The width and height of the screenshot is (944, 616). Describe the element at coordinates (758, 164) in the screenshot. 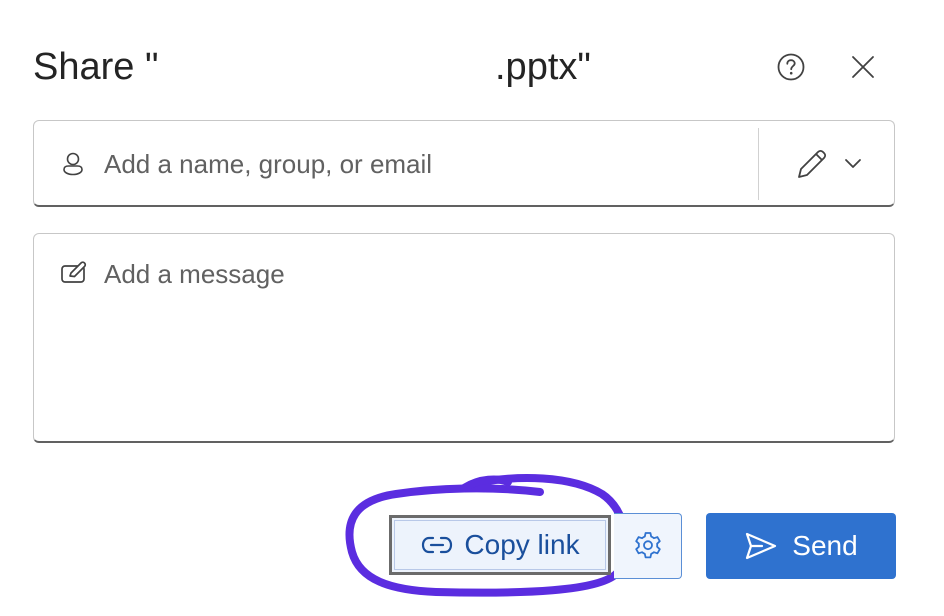

I see `permission-divider` at that location.